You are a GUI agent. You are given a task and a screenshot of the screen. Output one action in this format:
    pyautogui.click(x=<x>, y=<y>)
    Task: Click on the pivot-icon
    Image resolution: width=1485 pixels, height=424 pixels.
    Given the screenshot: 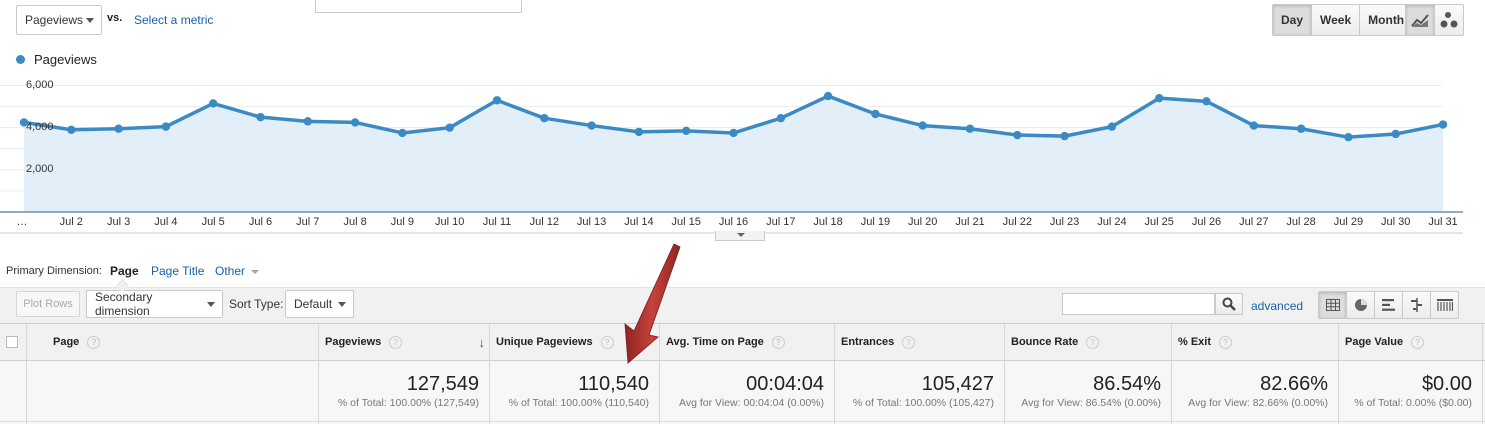 What is the action you would take?
    pyautogui.click(x=1444, y=305)
    